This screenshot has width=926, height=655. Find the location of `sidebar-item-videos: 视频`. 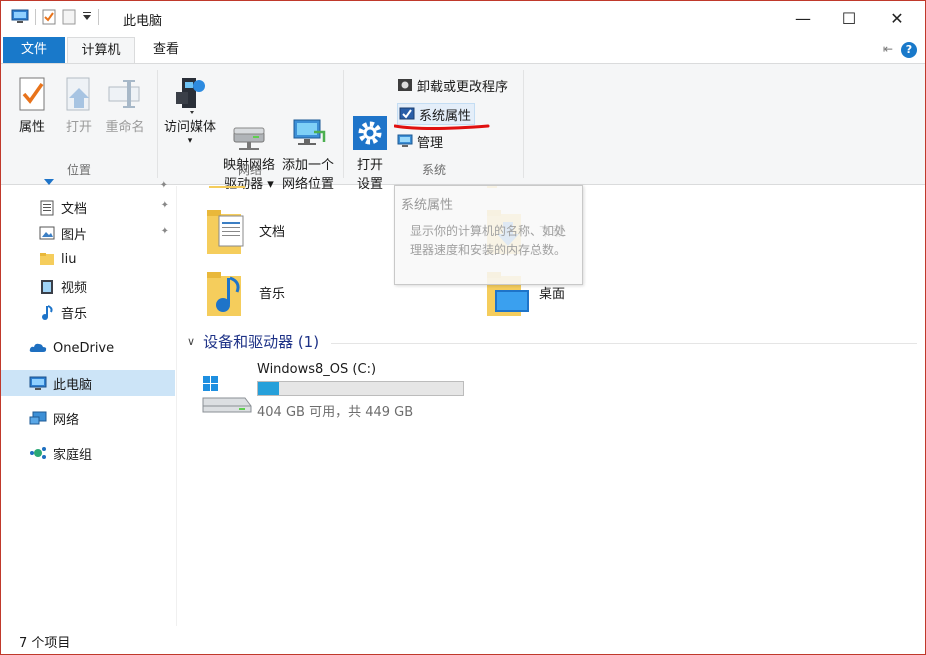

sidebar-item-videos: 视频 is located at coordinates (88, 286).